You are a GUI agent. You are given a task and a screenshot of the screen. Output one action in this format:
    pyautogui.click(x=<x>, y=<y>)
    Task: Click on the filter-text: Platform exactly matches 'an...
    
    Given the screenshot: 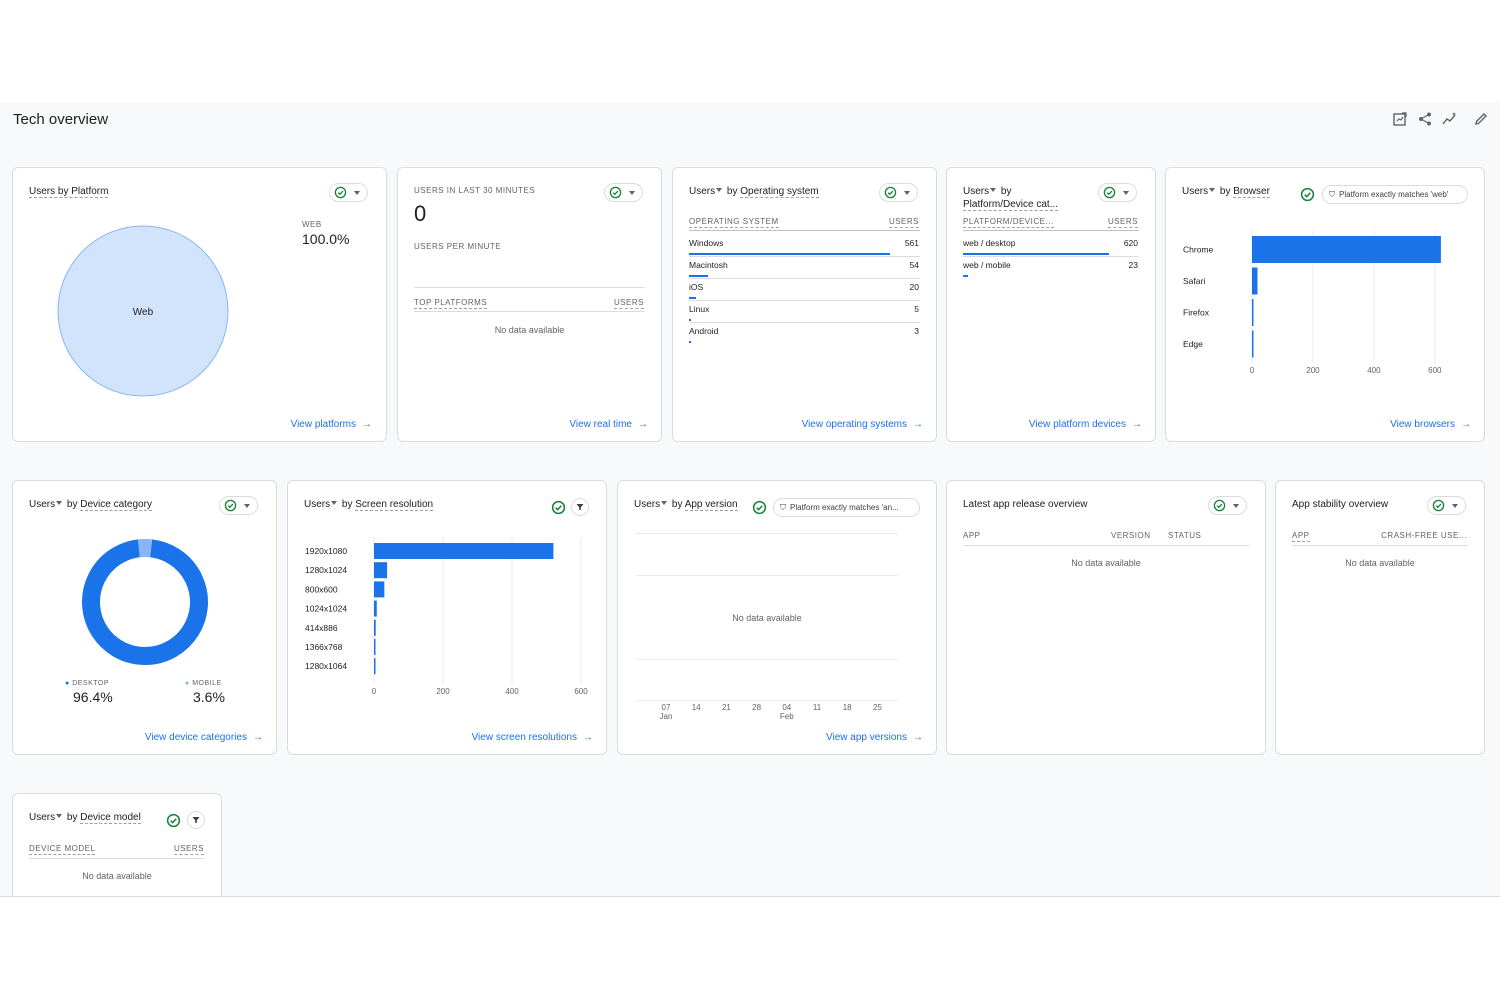 What is the action you would take?
    pyautogui.click(x=844, y=507)
    